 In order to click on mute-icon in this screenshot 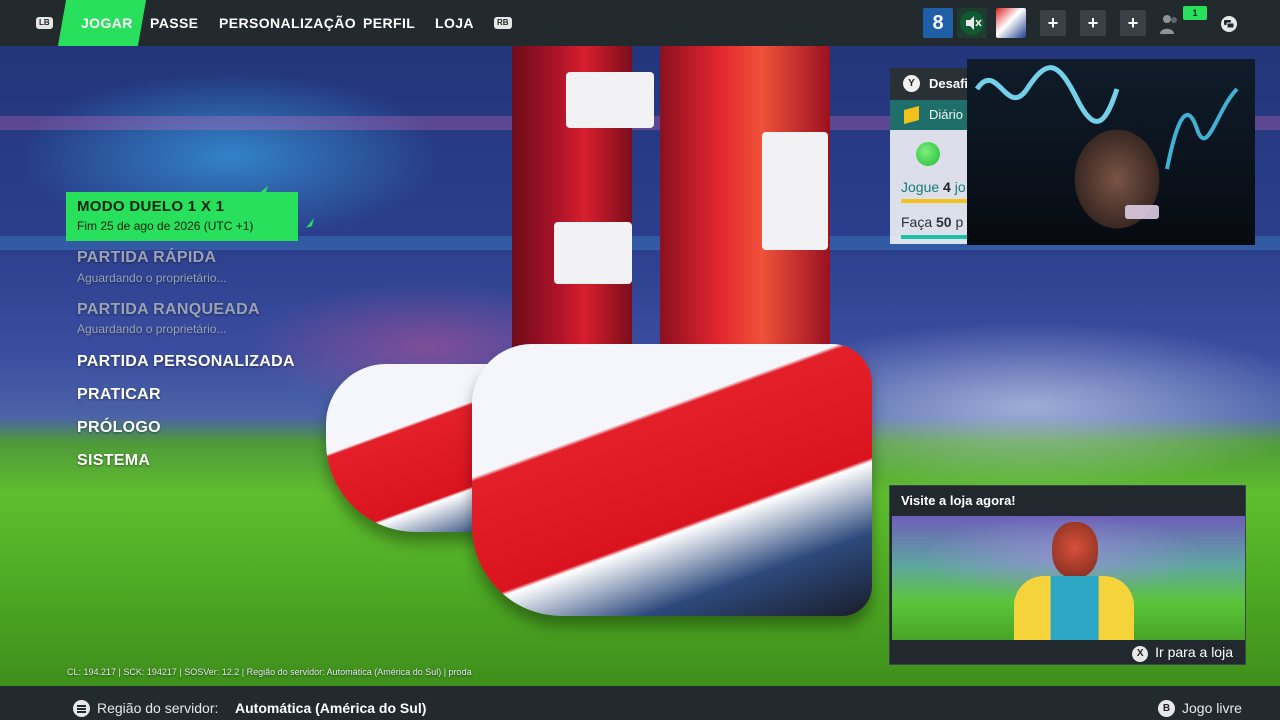, I will do `click(972, 23)`.